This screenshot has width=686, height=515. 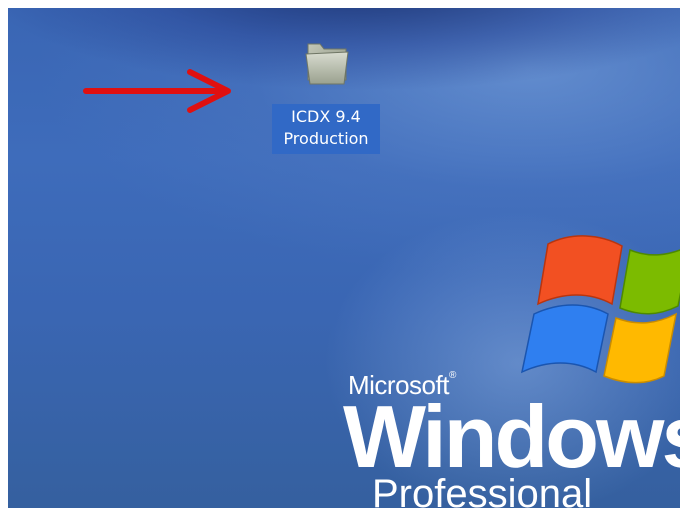 I want to click on red-arrow-icon, so click(x=157, y=91).